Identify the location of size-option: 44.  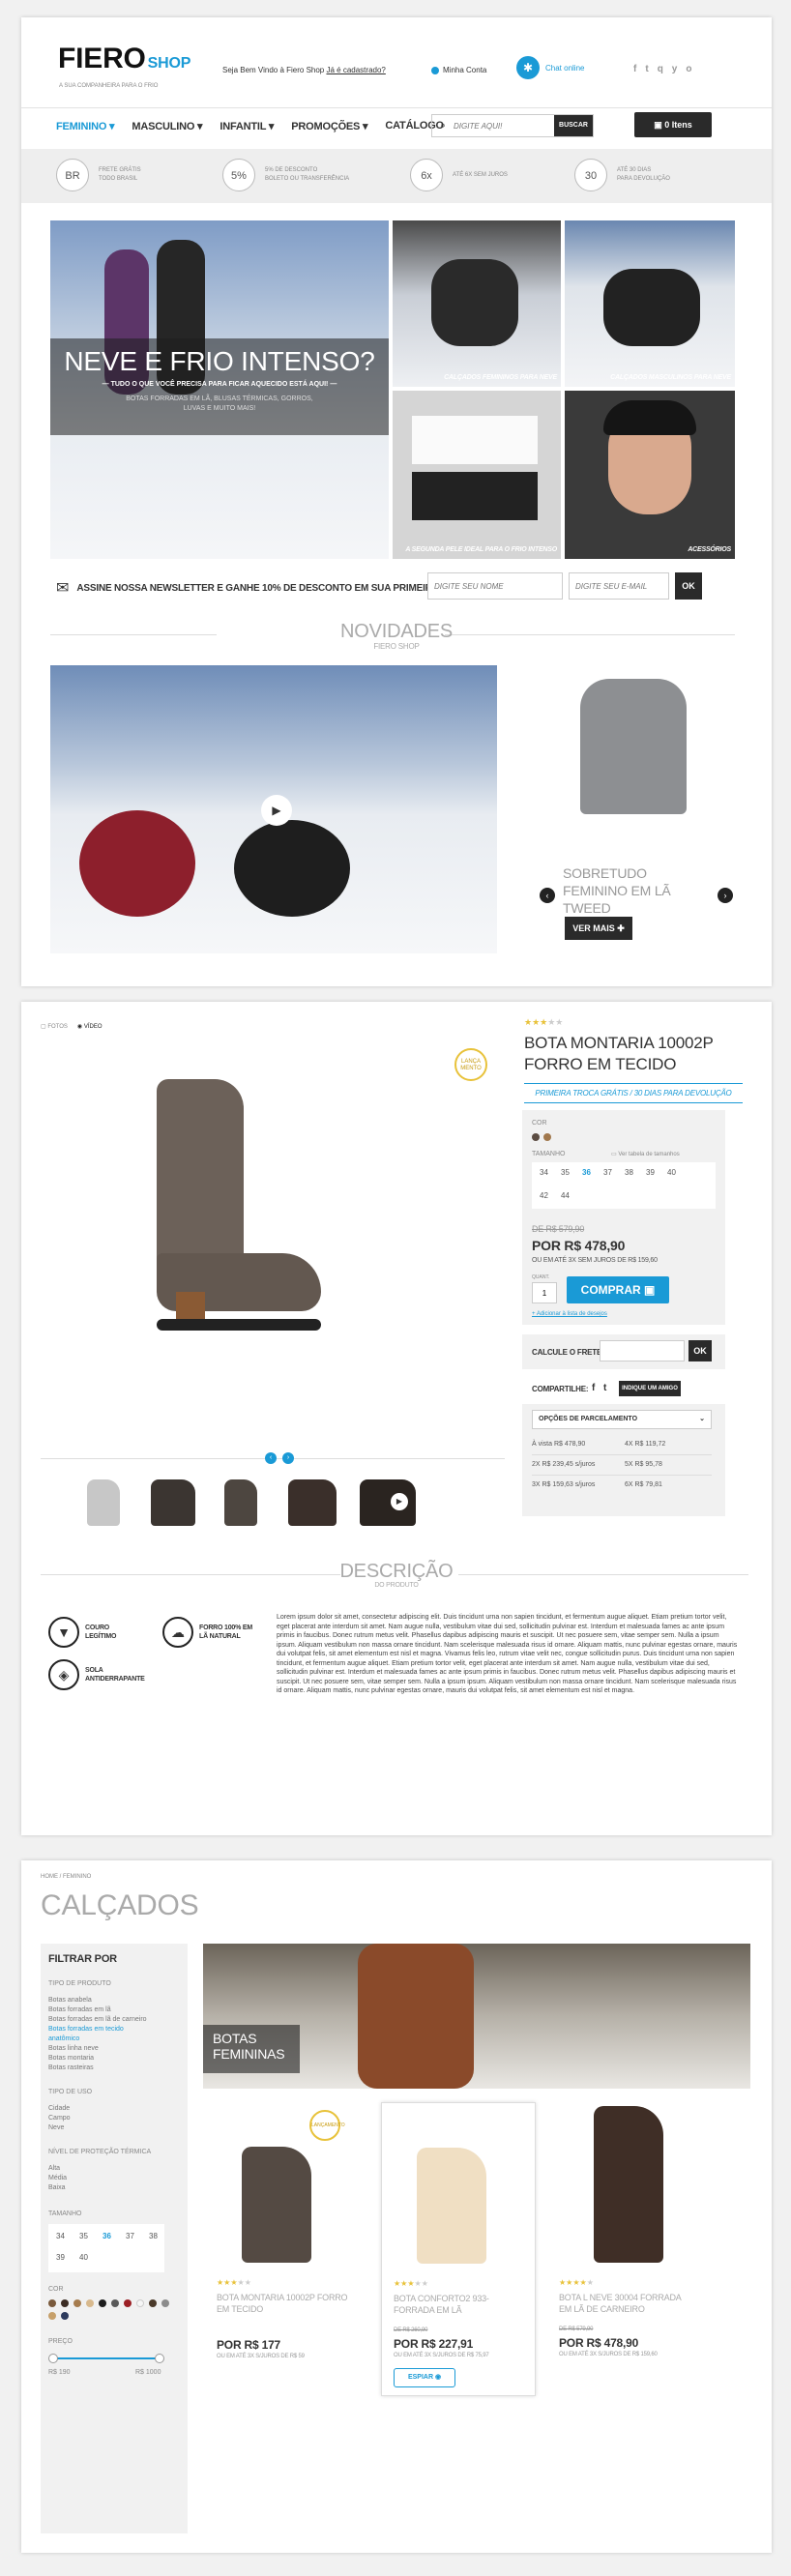
(565, 1195).